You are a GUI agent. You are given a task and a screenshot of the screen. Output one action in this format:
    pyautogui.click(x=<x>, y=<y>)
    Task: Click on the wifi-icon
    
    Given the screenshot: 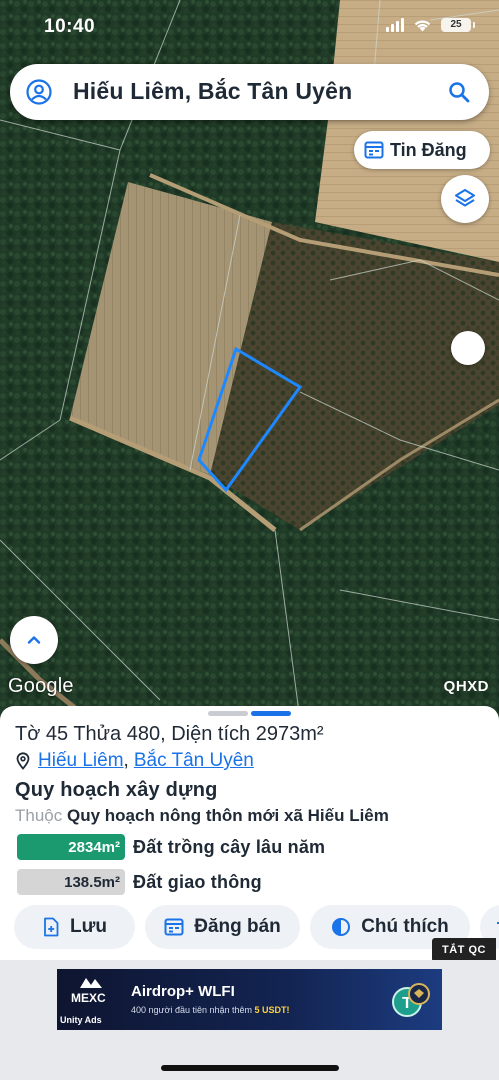 What is the action you would take?
    pyautogui.click(x=422, y=26)
    